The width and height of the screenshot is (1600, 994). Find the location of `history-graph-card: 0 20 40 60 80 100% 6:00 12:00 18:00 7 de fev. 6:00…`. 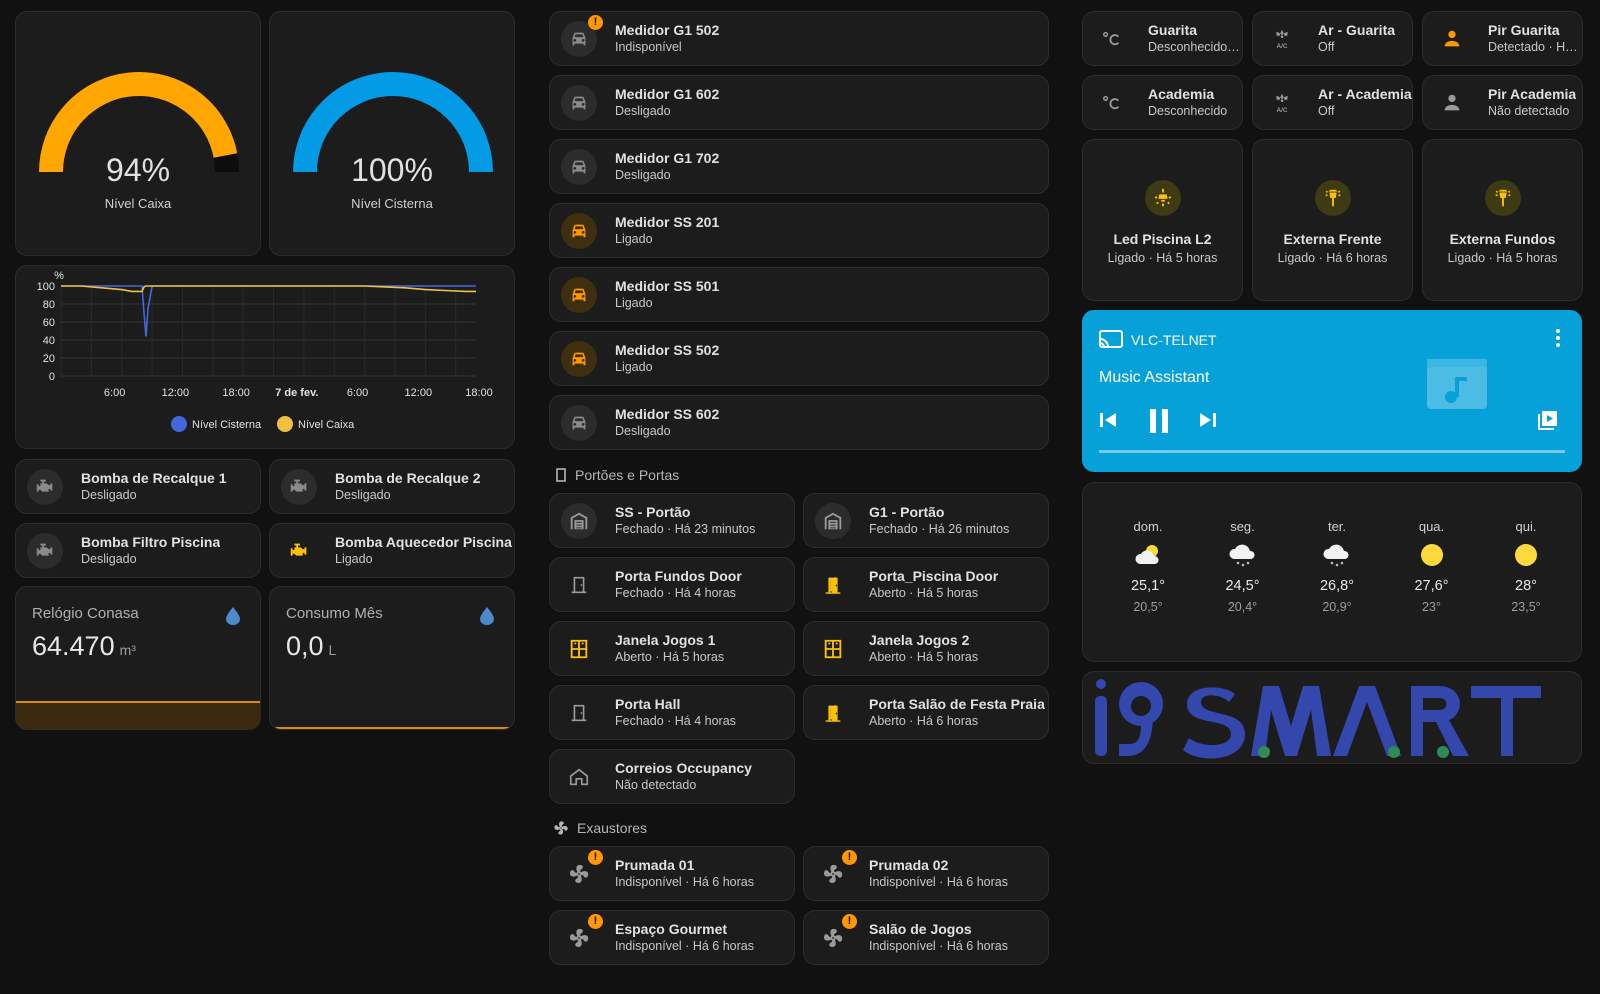

history-graph-card: 0 20 40 60 80 100% 6:00 12:00 18:00 7 de fev. 6:00… is located at coordinates (265, 357).